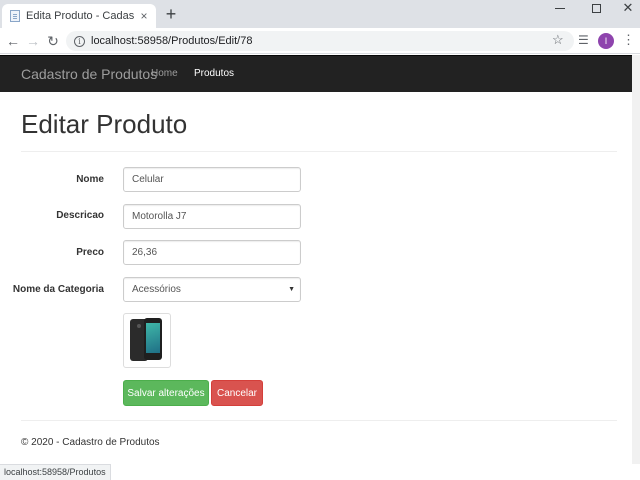 The height and width of the screenshot is (480, 640). What do you see at coordinates (319, 151) in the screenshot?
I see `title-divider` at bounding box center [319, 151].